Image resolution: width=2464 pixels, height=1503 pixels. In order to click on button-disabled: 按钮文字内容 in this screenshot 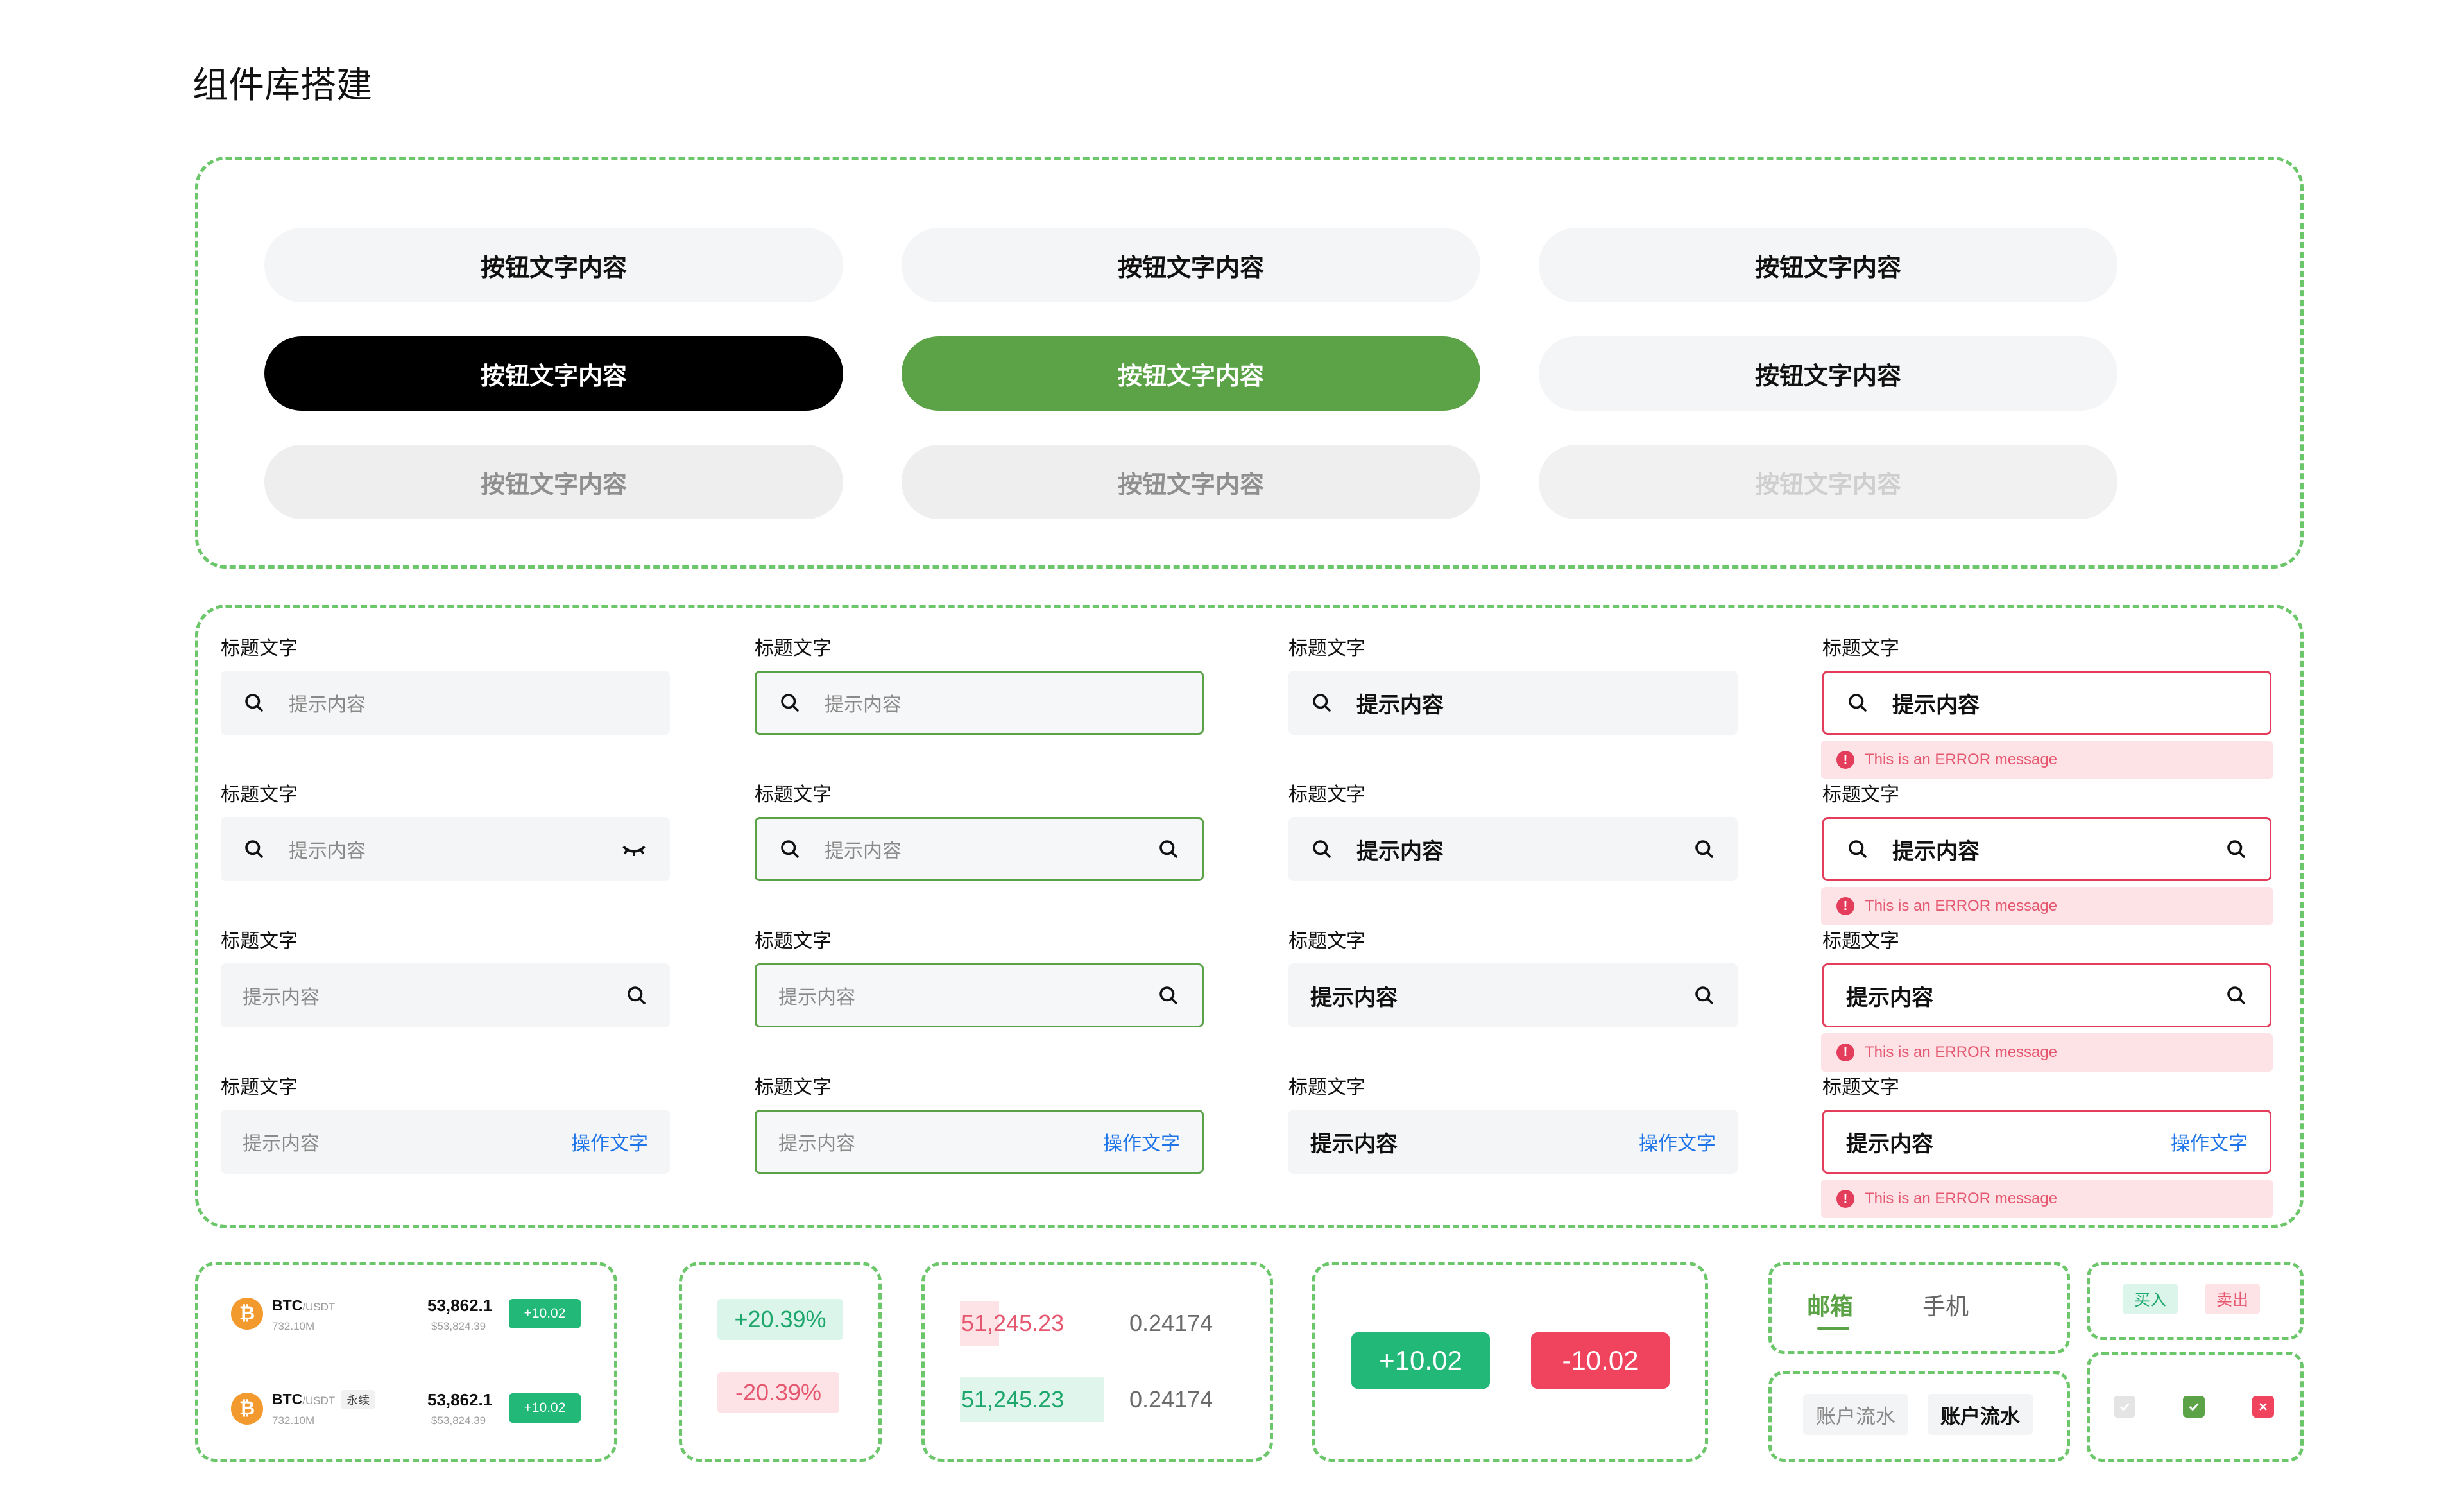, I will do `click(553, 482)`.